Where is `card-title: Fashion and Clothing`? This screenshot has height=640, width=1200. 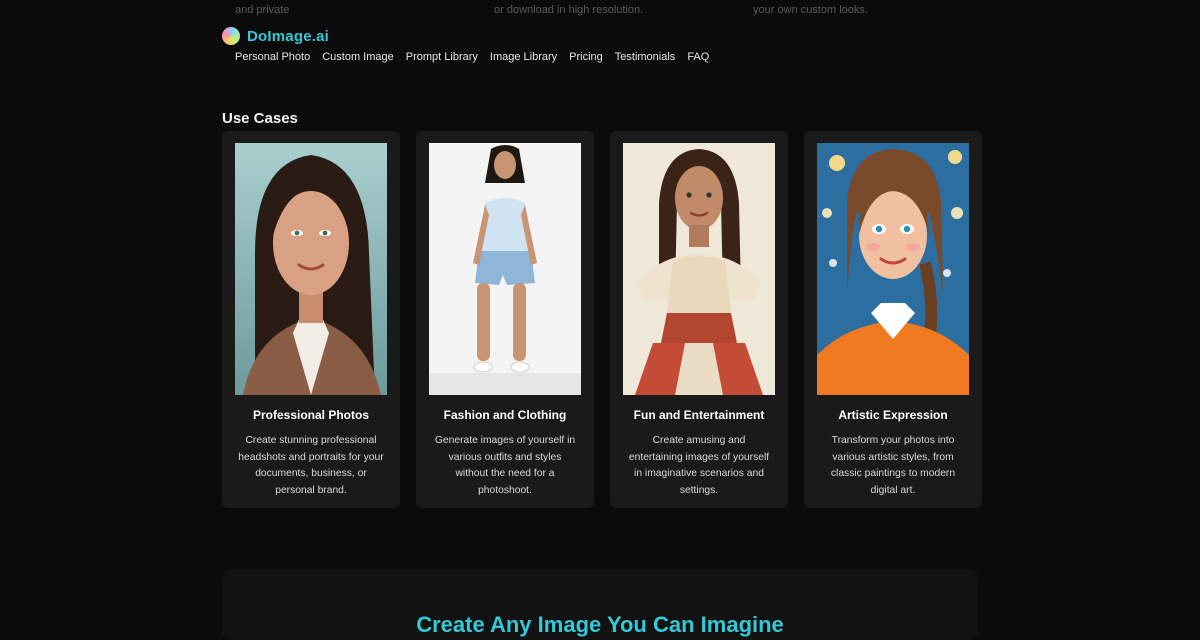
card-title: Fashion and Clothing is located at coordinates (505, 415).